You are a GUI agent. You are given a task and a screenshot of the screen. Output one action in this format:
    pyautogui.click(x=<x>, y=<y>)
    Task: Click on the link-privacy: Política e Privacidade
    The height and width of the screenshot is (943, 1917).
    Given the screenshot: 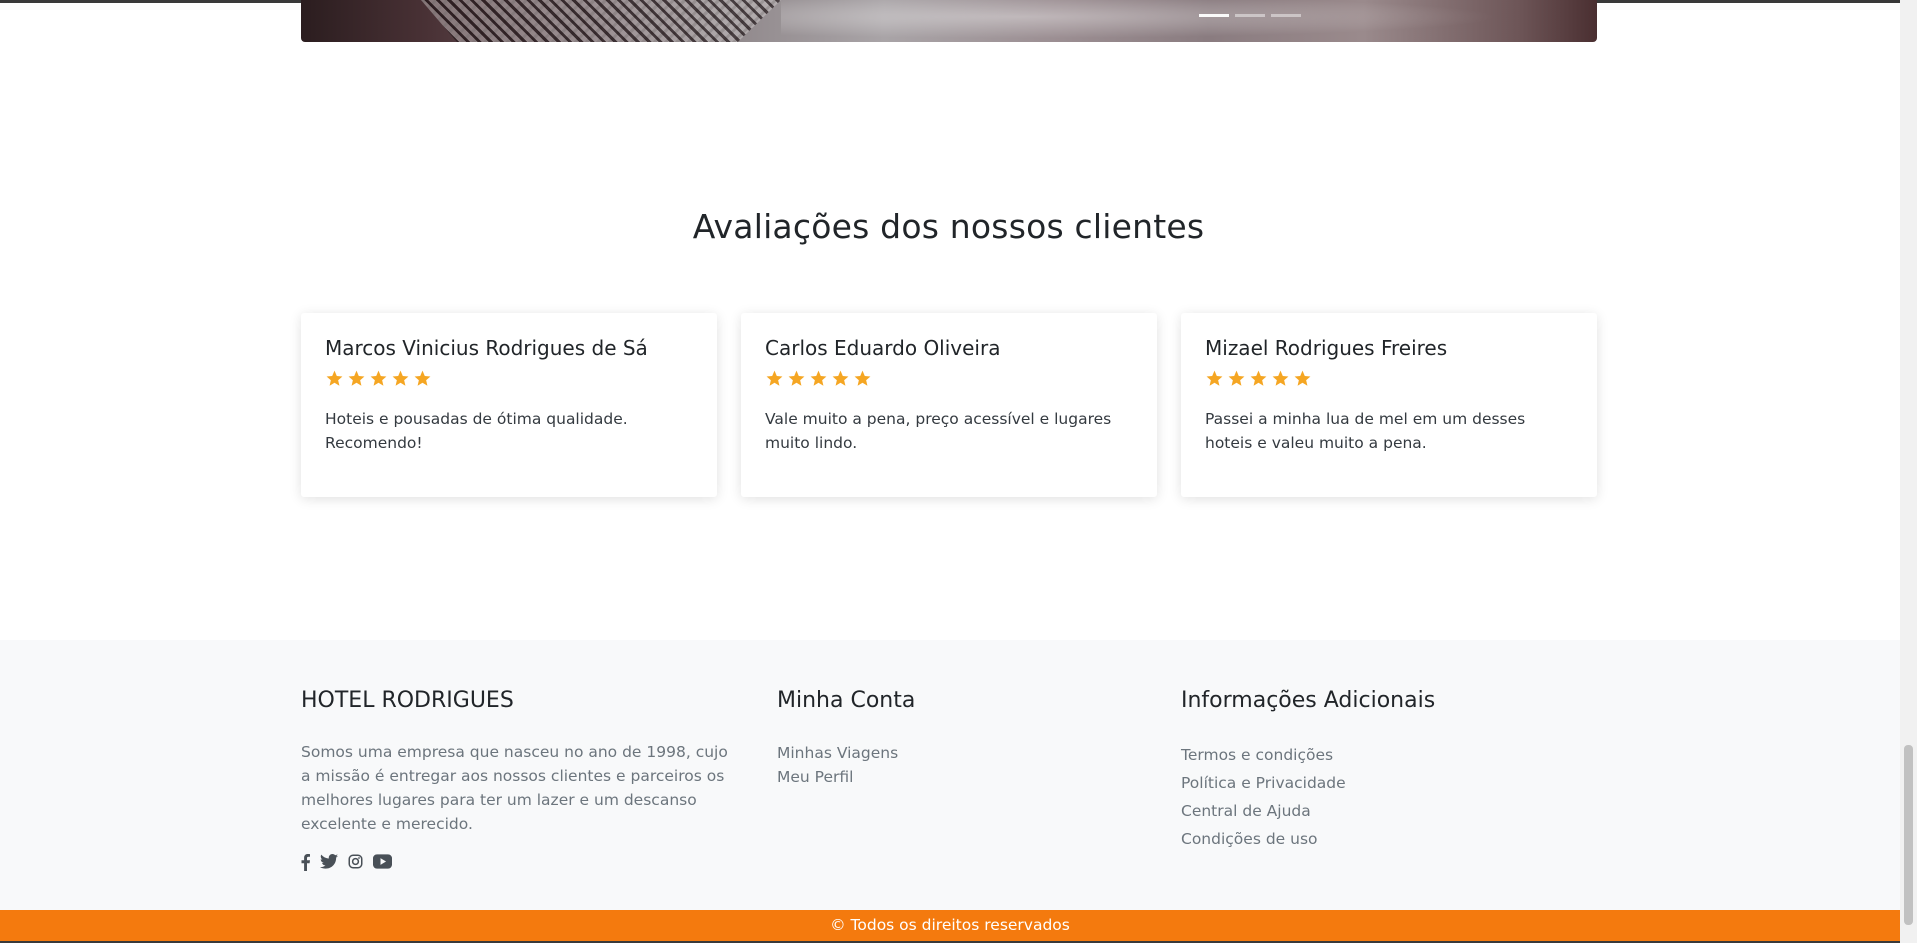 What is the action you would take?
    pyautogui.click(x=1263, y=783)
    